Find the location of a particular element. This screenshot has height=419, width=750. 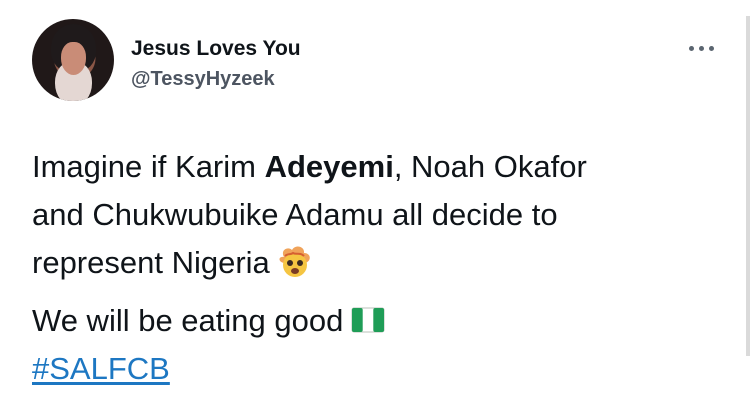

tweet-line-4: We will be eating good is located at coordinates (377, 321).